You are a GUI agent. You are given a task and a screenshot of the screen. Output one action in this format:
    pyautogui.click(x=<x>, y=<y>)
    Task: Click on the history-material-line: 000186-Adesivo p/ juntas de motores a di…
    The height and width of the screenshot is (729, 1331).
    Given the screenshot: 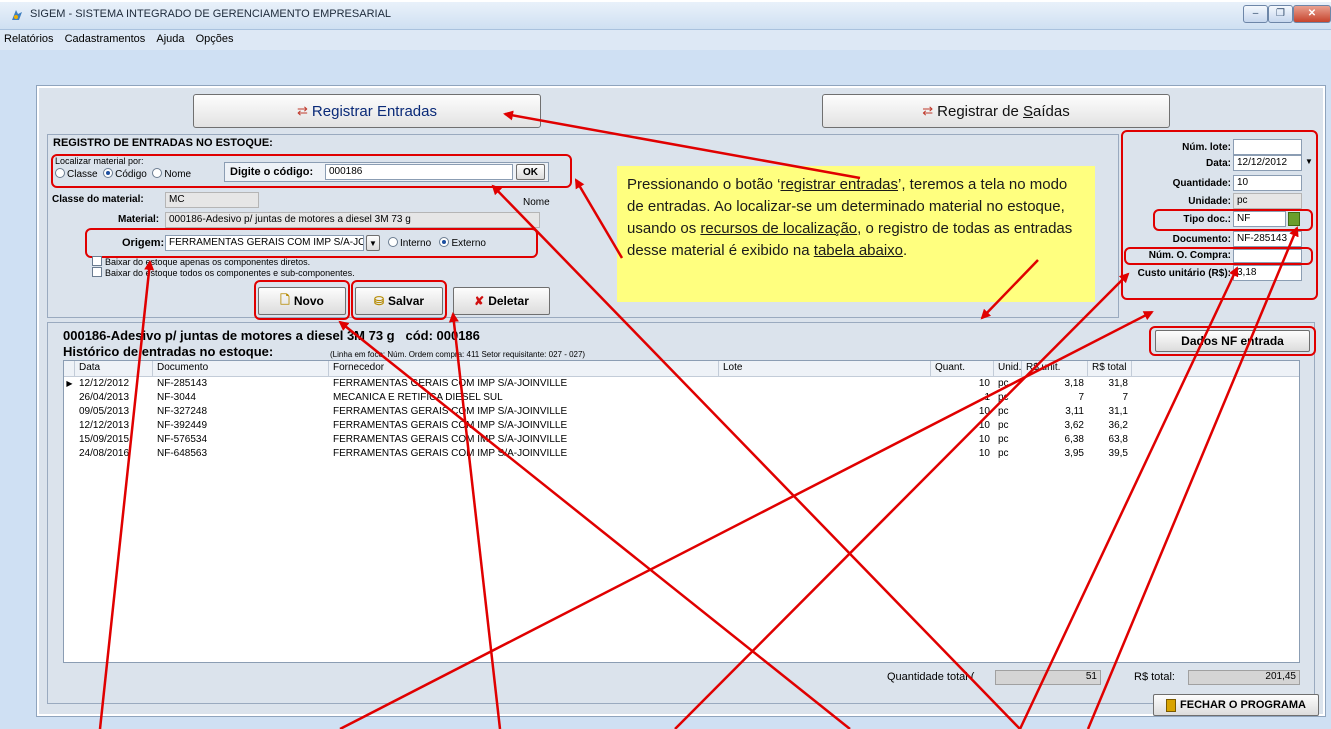 What is the action you would take?
    pyautogui.click(x=271, y=335)
    